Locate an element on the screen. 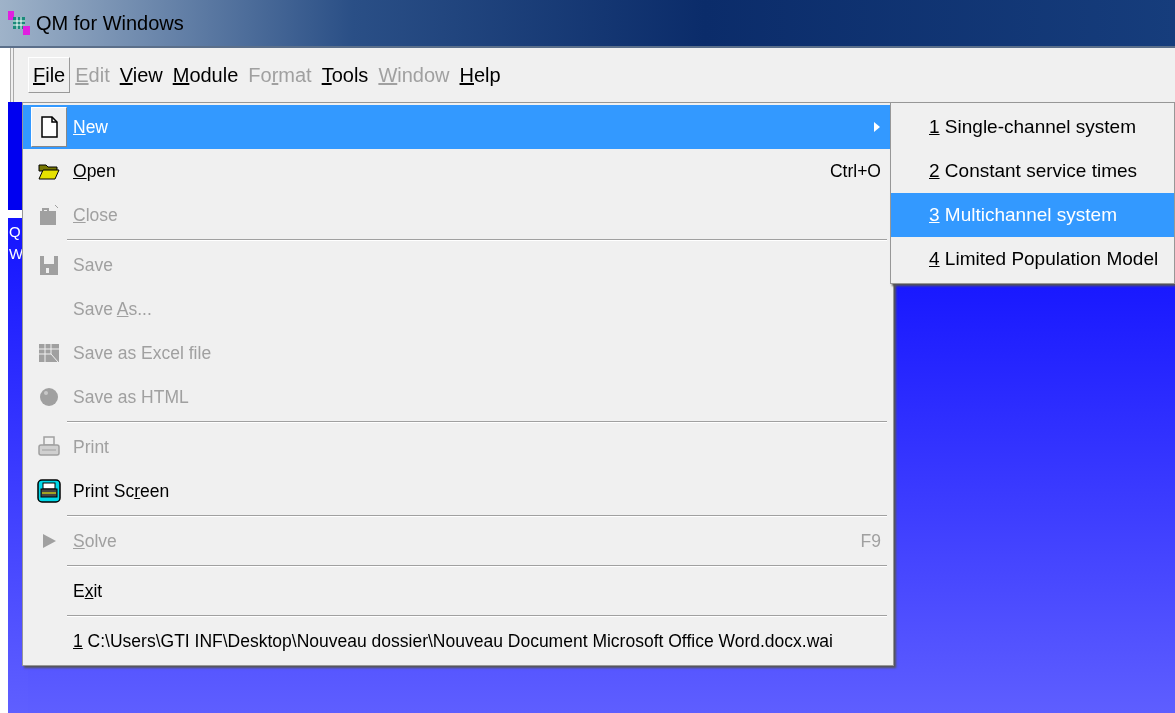 The width and height of the screenshot is (1175, 713). printer-icon is located at coordinates (49, 447).